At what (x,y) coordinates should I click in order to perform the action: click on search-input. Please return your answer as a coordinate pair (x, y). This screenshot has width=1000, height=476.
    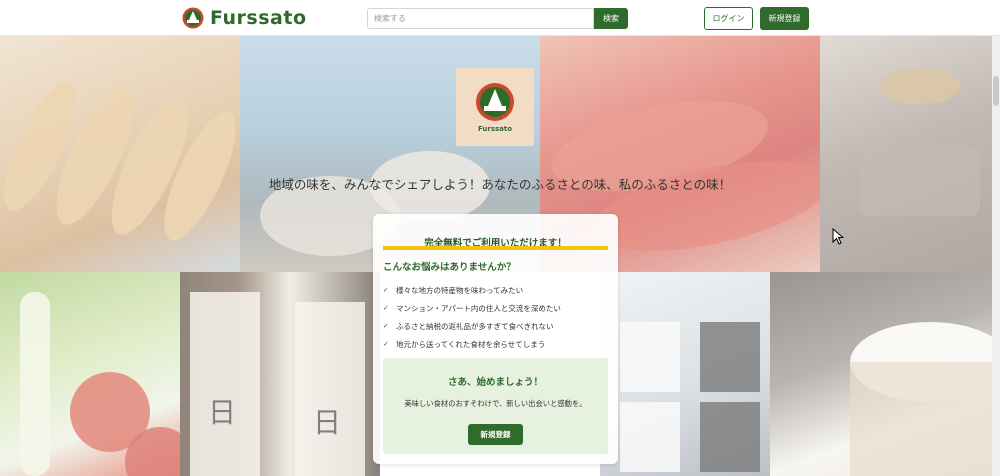
    Looking at the image, I should click on (480, 18).